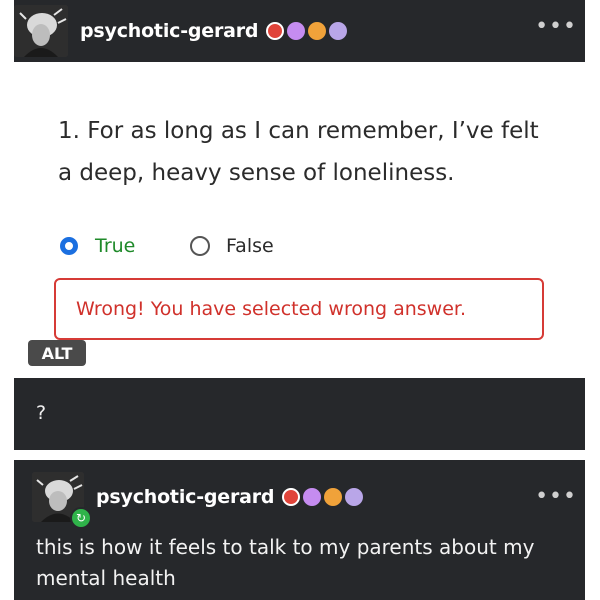  I want to click on avatar, so click(41, 31).